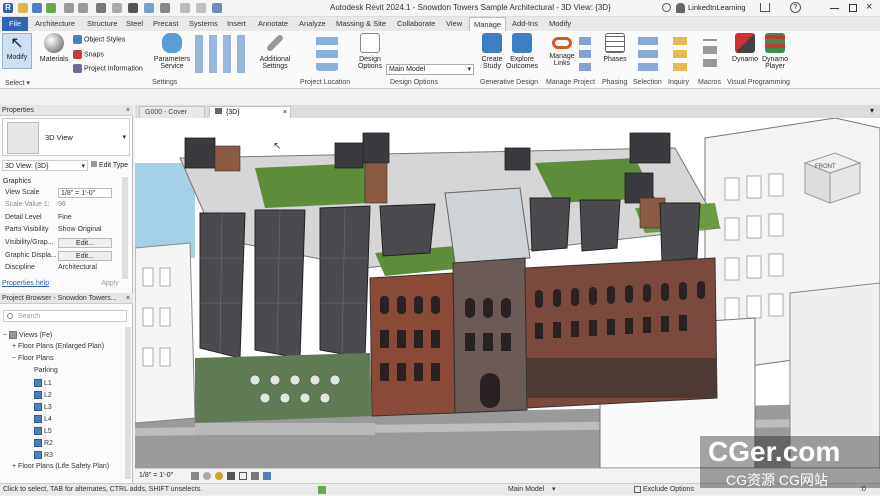  What do you see at coordinates (717, 7) in the screenshot?
I see `user-name: LinkedInLearning` at bounding box center [717, 7].